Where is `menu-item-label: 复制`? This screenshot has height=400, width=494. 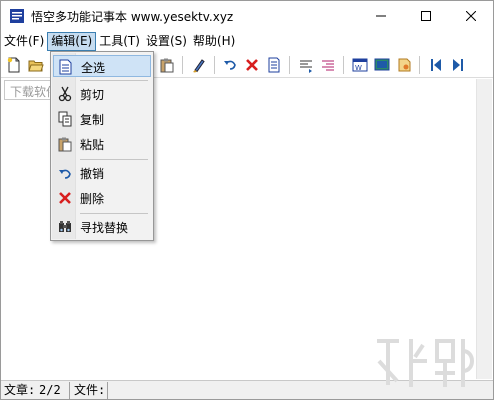 menu-item-label: 复制 is located at coordinates (92, 120).